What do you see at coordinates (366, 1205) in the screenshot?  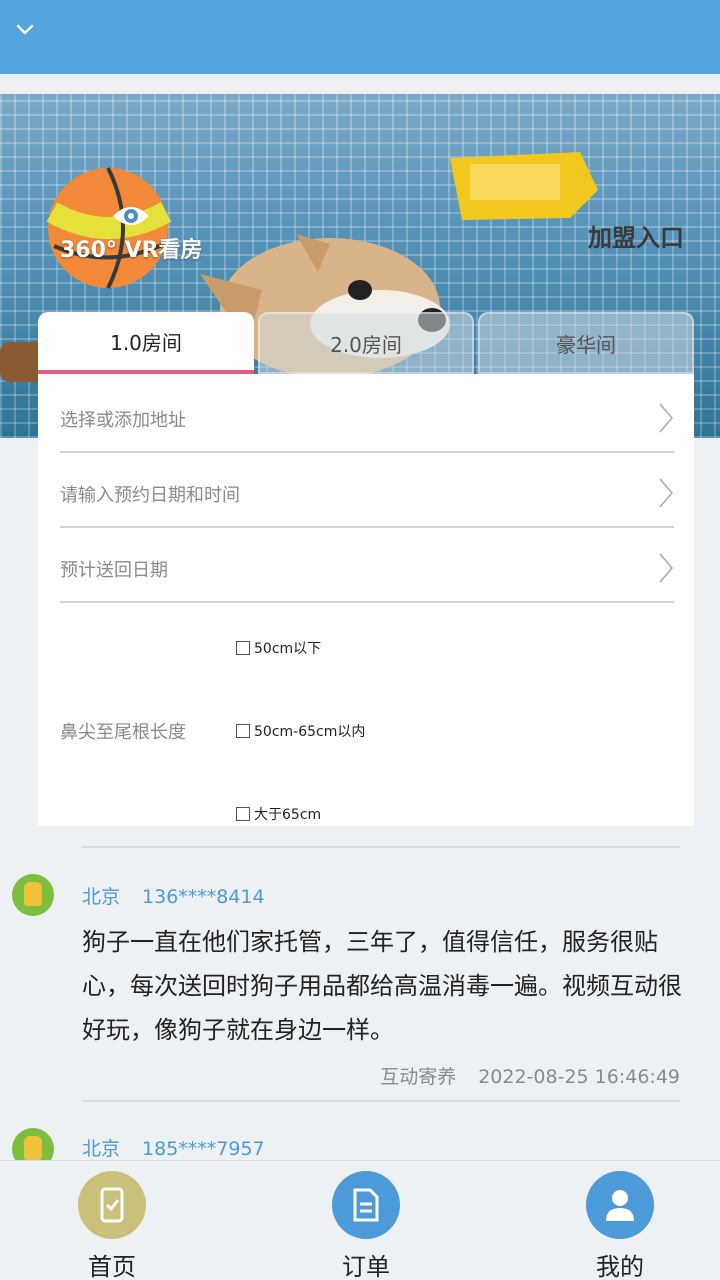 I see `document-icon` at bounding box center [366, 1205].